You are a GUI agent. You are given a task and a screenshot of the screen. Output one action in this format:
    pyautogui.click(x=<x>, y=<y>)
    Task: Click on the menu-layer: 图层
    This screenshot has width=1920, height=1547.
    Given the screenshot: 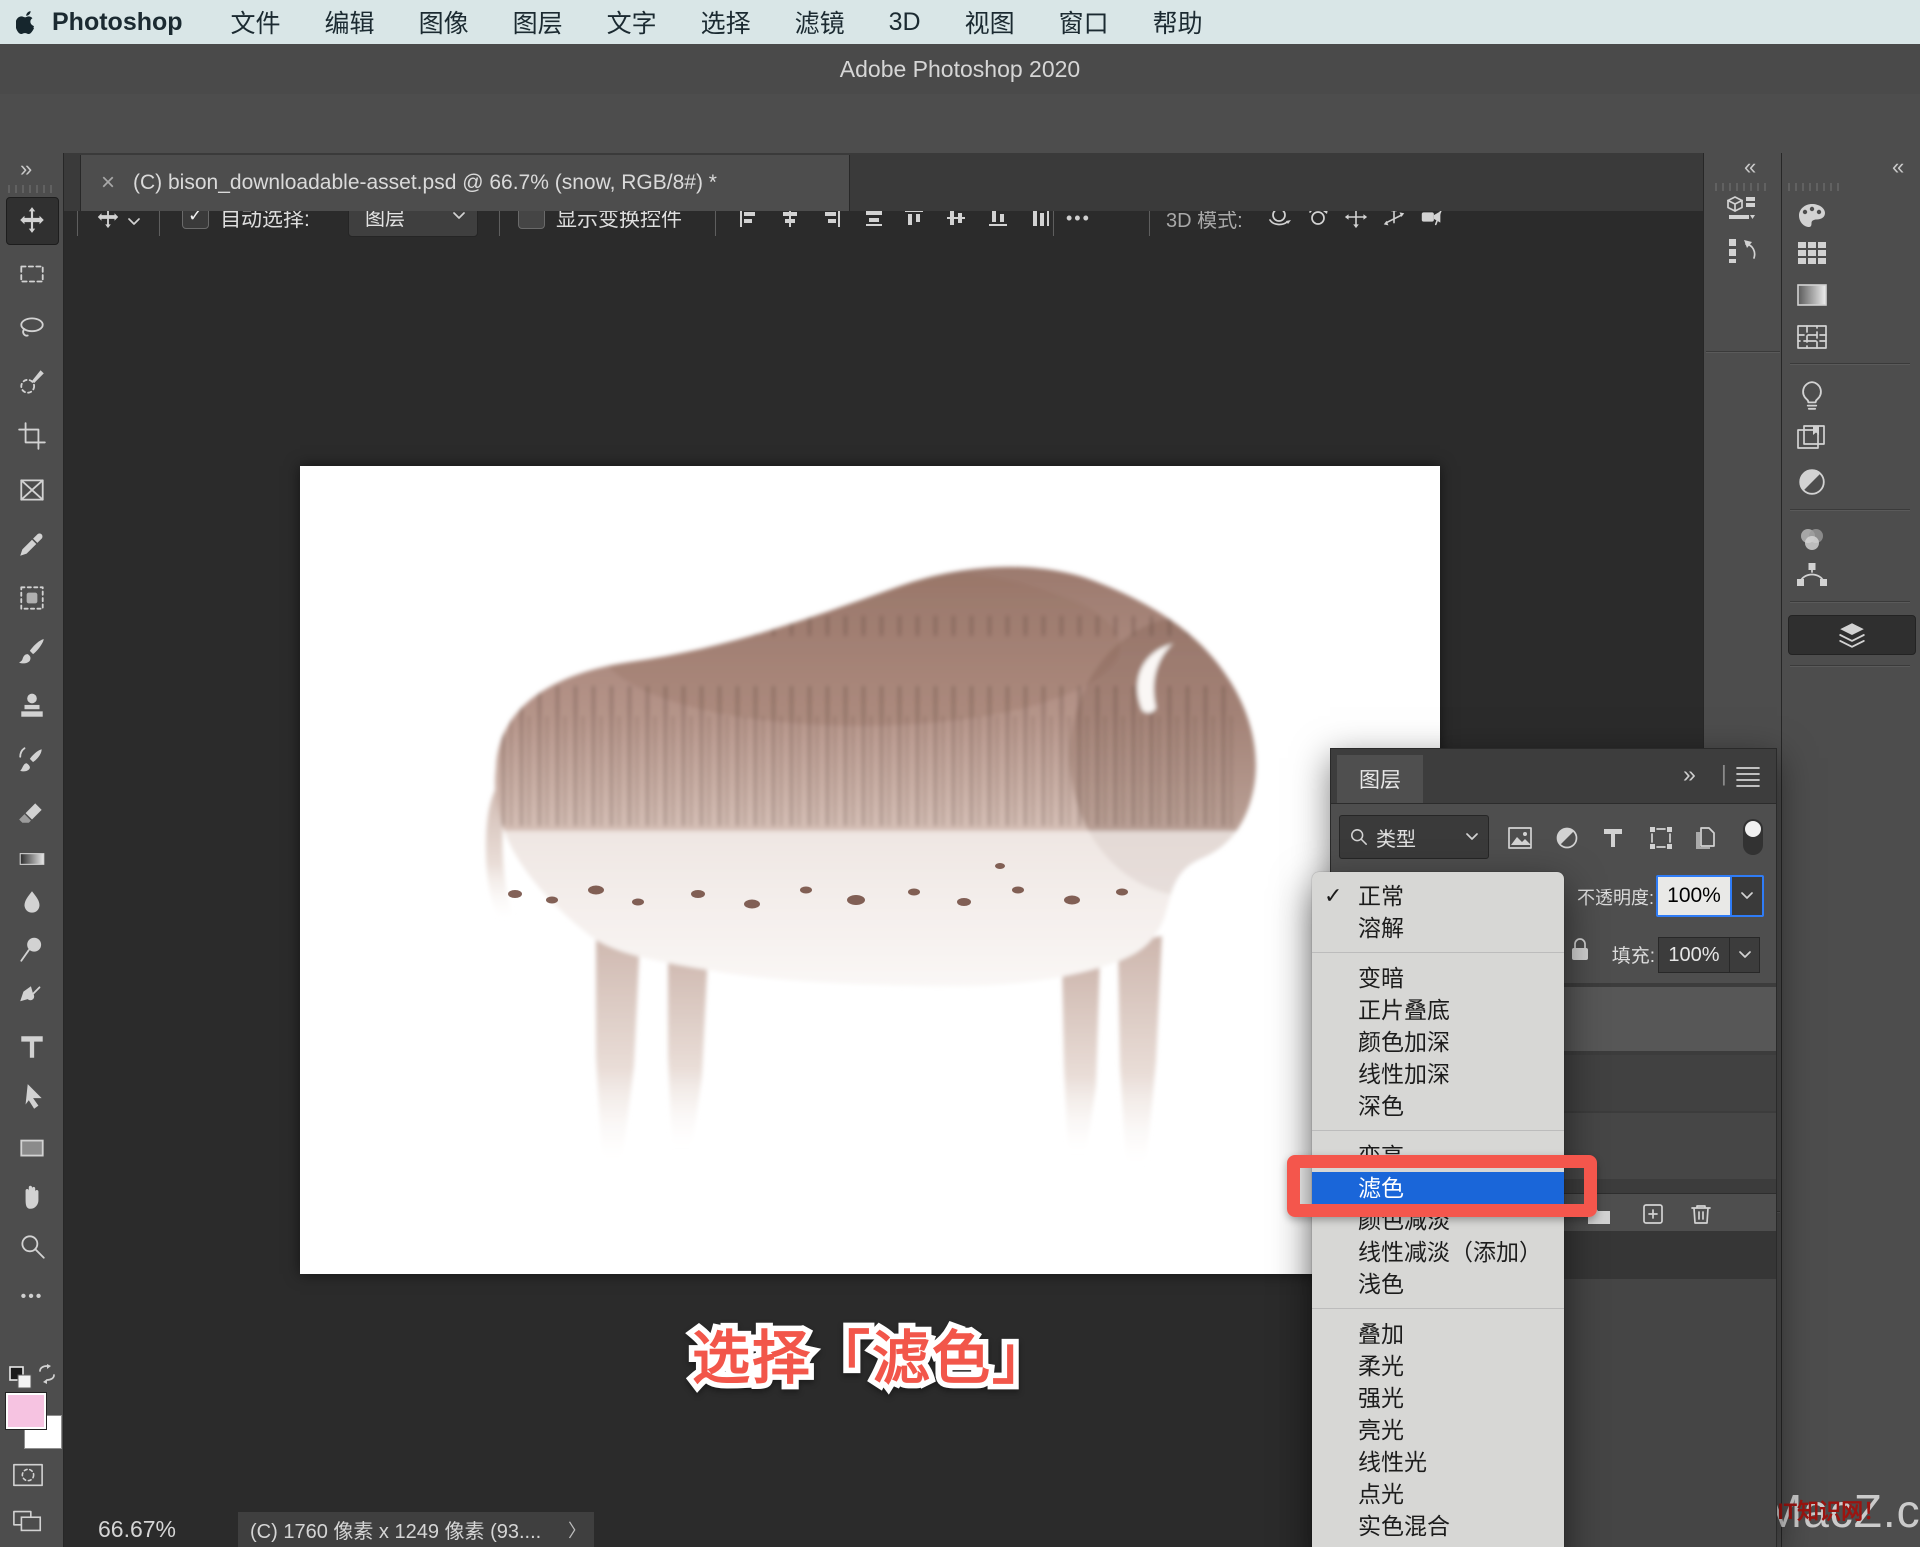 What is the action you would take?
    pyautogui.click(x=538, y=22)
    